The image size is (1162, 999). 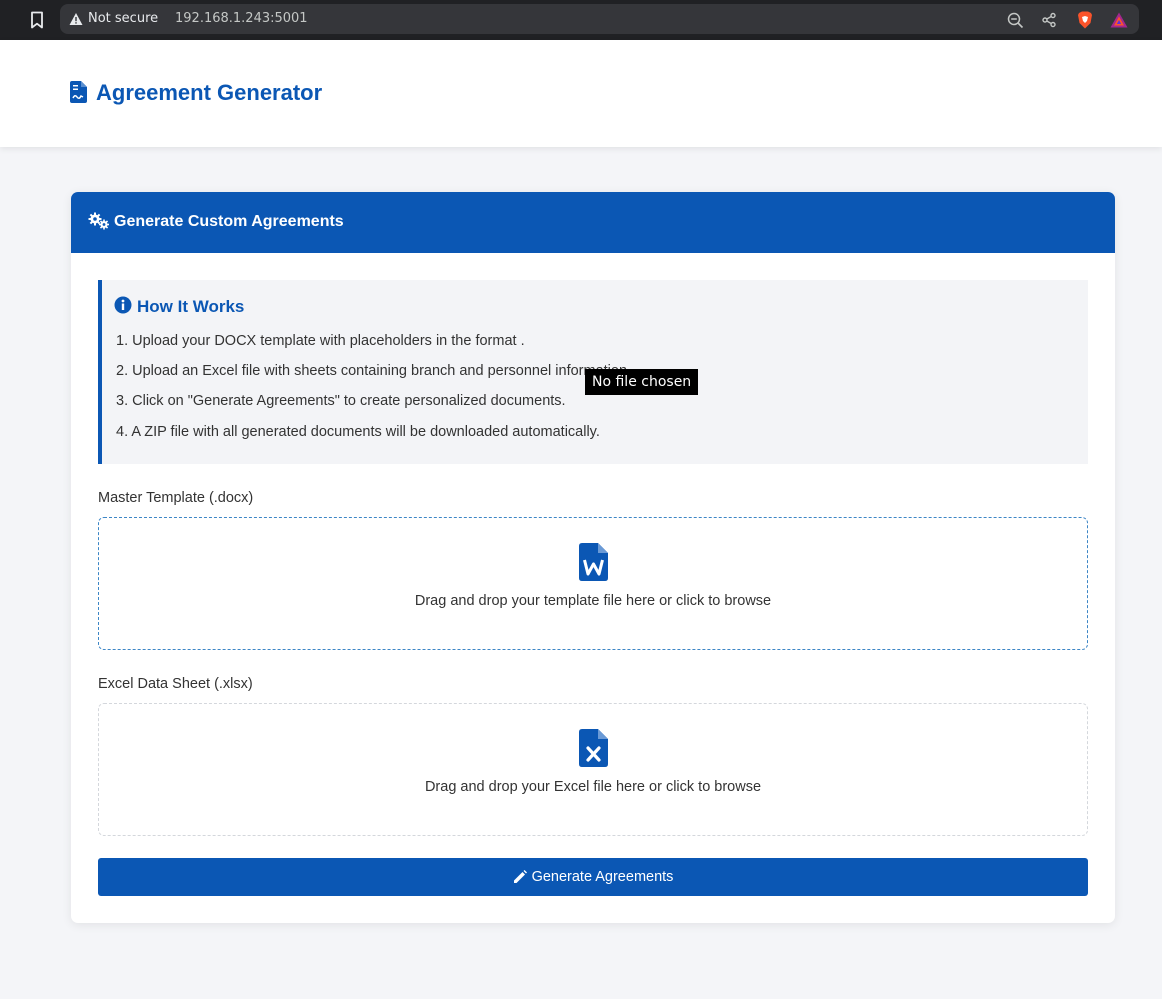 What do you see at coordinates (1015, 20) in the screenshot?
I see `zoom-out-icon` at bounding box center [1015, 20].